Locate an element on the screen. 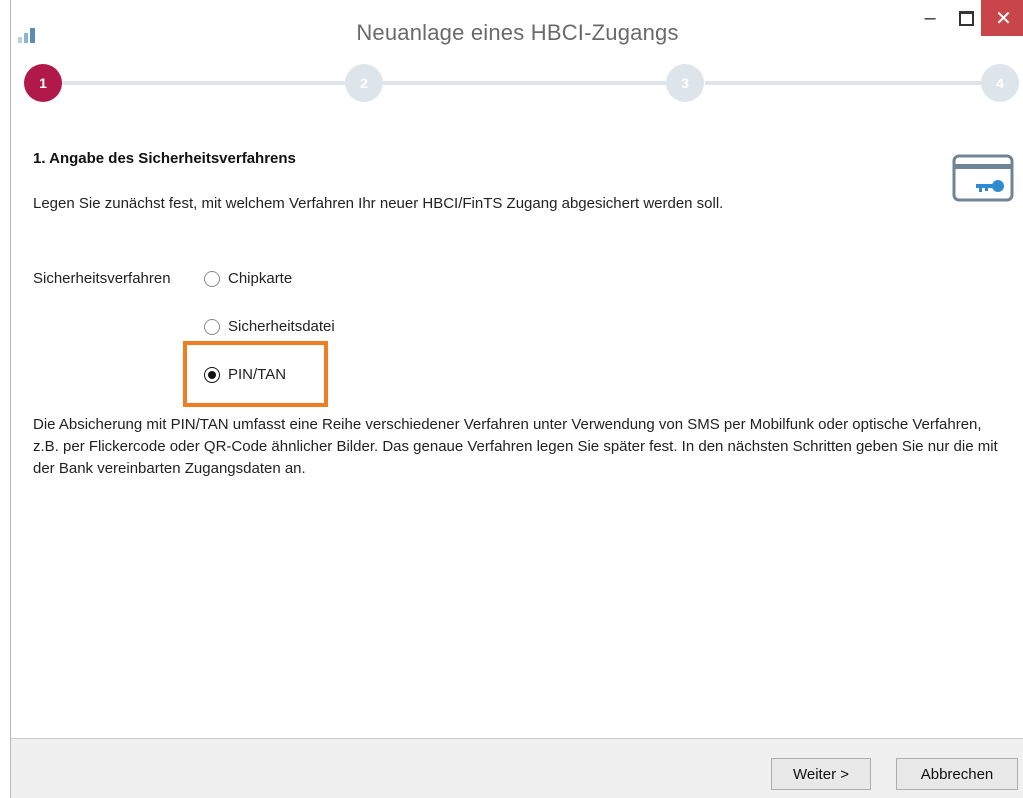 The width and height of the screenshot is (1023, 798). next-button: Weiter > is located at coordinates (821, 774).